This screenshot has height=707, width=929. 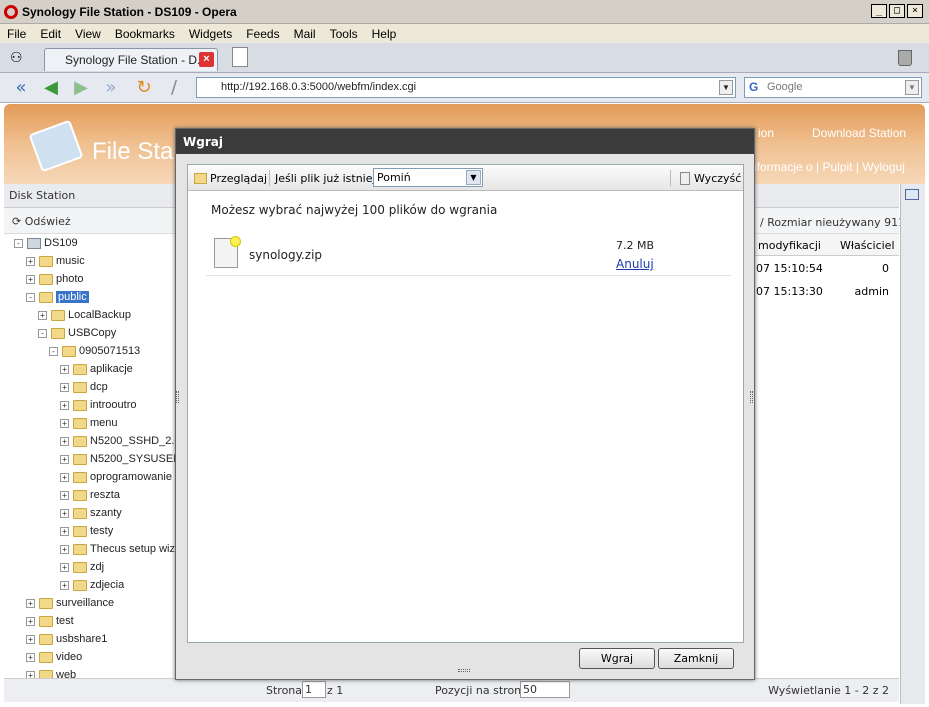 I want to click on dialog-title: Wgraj, so click(x=465, y=141).